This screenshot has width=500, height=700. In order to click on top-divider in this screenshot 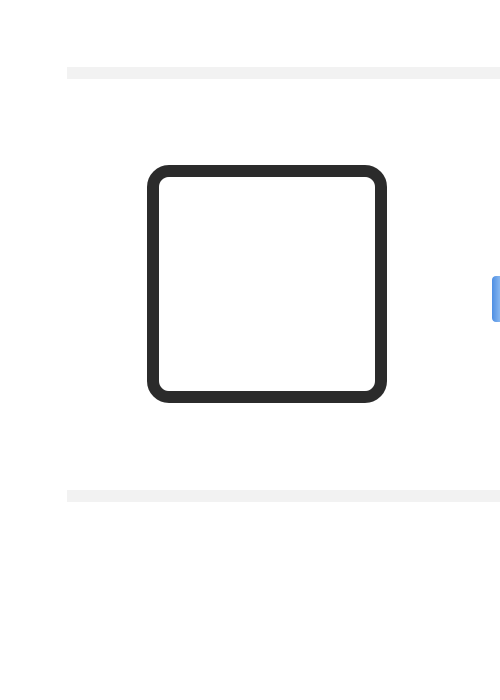, I will do `click(283, 73)`.